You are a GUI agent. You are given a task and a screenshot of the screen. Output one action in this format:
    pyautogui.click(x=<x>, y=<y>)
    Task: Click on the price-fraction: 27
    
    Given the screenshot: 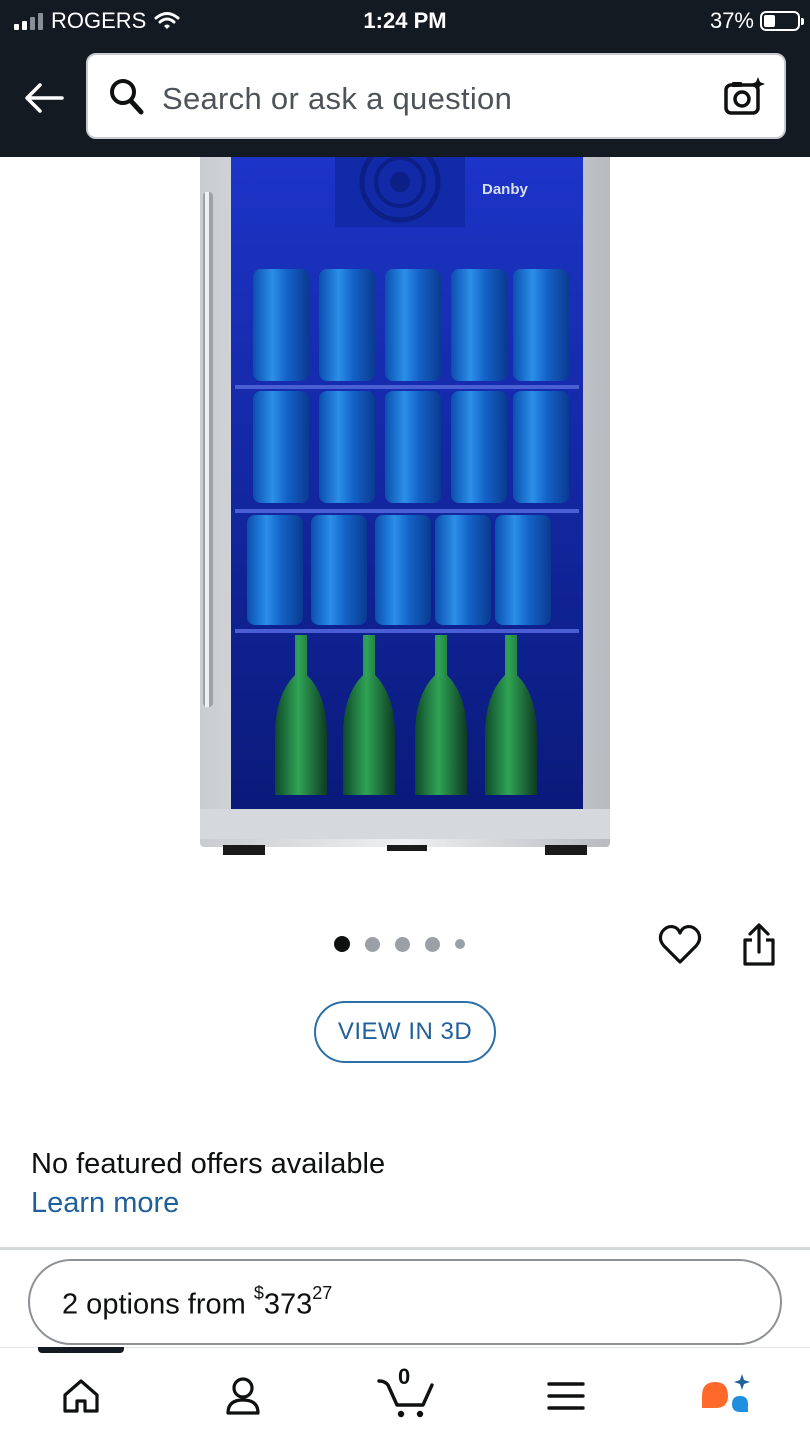 What is the action you would take?
    pyautogui.click(x=322, y=1293)
    